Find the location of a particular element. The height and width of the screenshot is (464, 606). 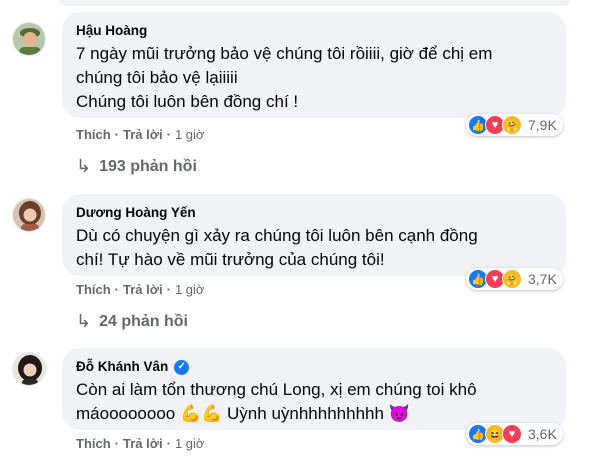

comment-author: Hậu Hoàng is located at coordinates (314, 31).